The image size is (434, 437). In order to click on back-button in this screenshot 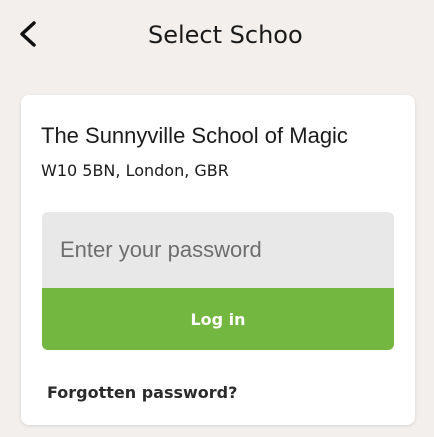, I will do `click(28, 34)`.